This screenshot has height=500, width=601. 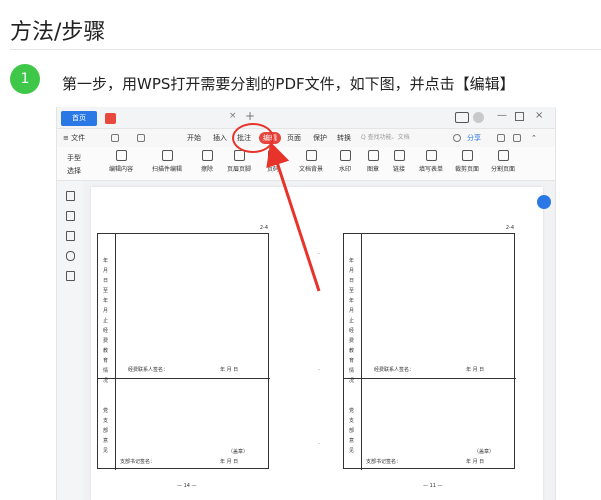 What do you see at coordinates (58, 32) in the screenshot?
I see `section-title: 方法/步骤` at bounding box center [58, 32].